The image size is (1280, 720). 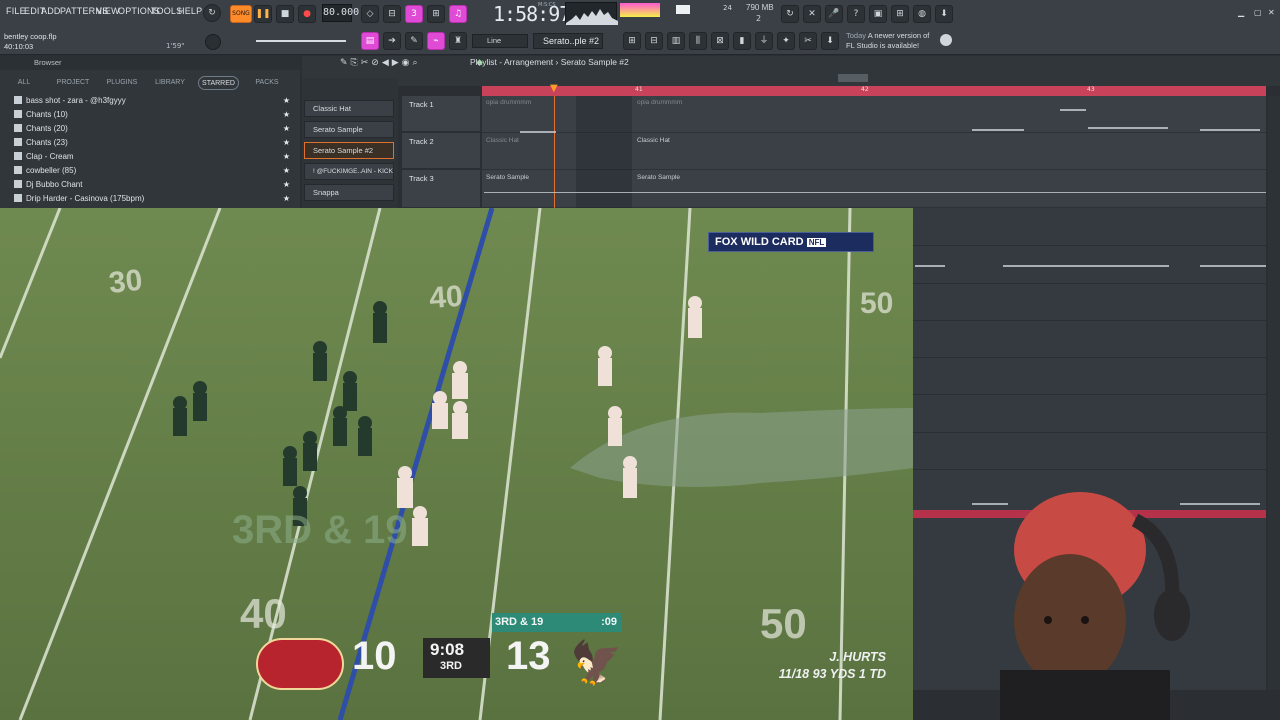 What do you see at coordinates (285, 14) in the screenshot?
I see `stop-icon: ■` at bounding box center [285, 14].